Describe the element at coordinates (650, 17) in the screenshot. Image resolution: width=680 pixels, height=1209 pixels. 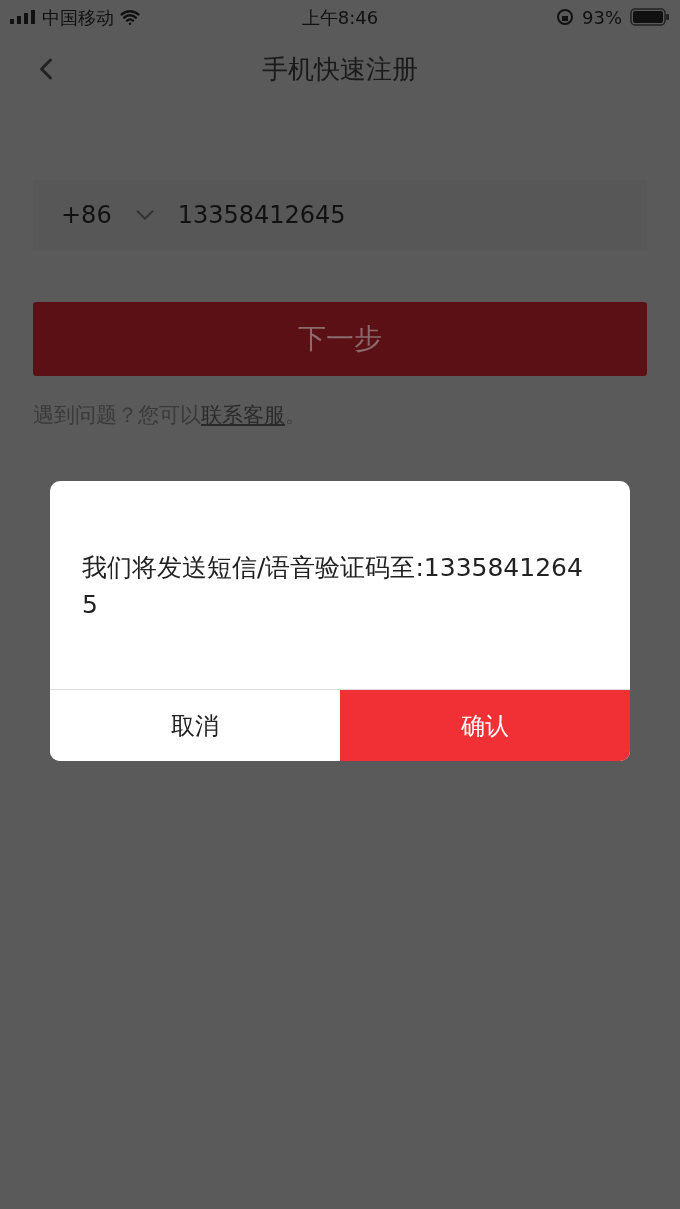
I see `battery-icon` at that location.